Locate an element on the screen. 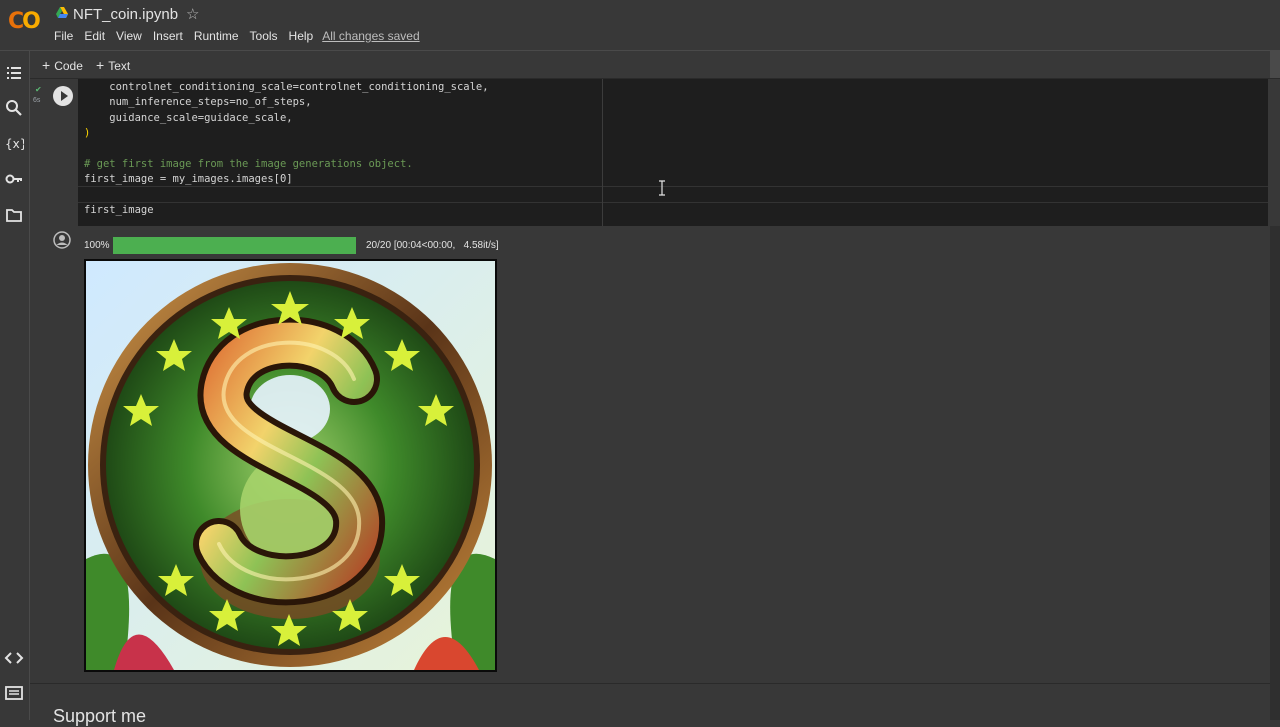  menu-view: View is located at coordinates (129, 36).